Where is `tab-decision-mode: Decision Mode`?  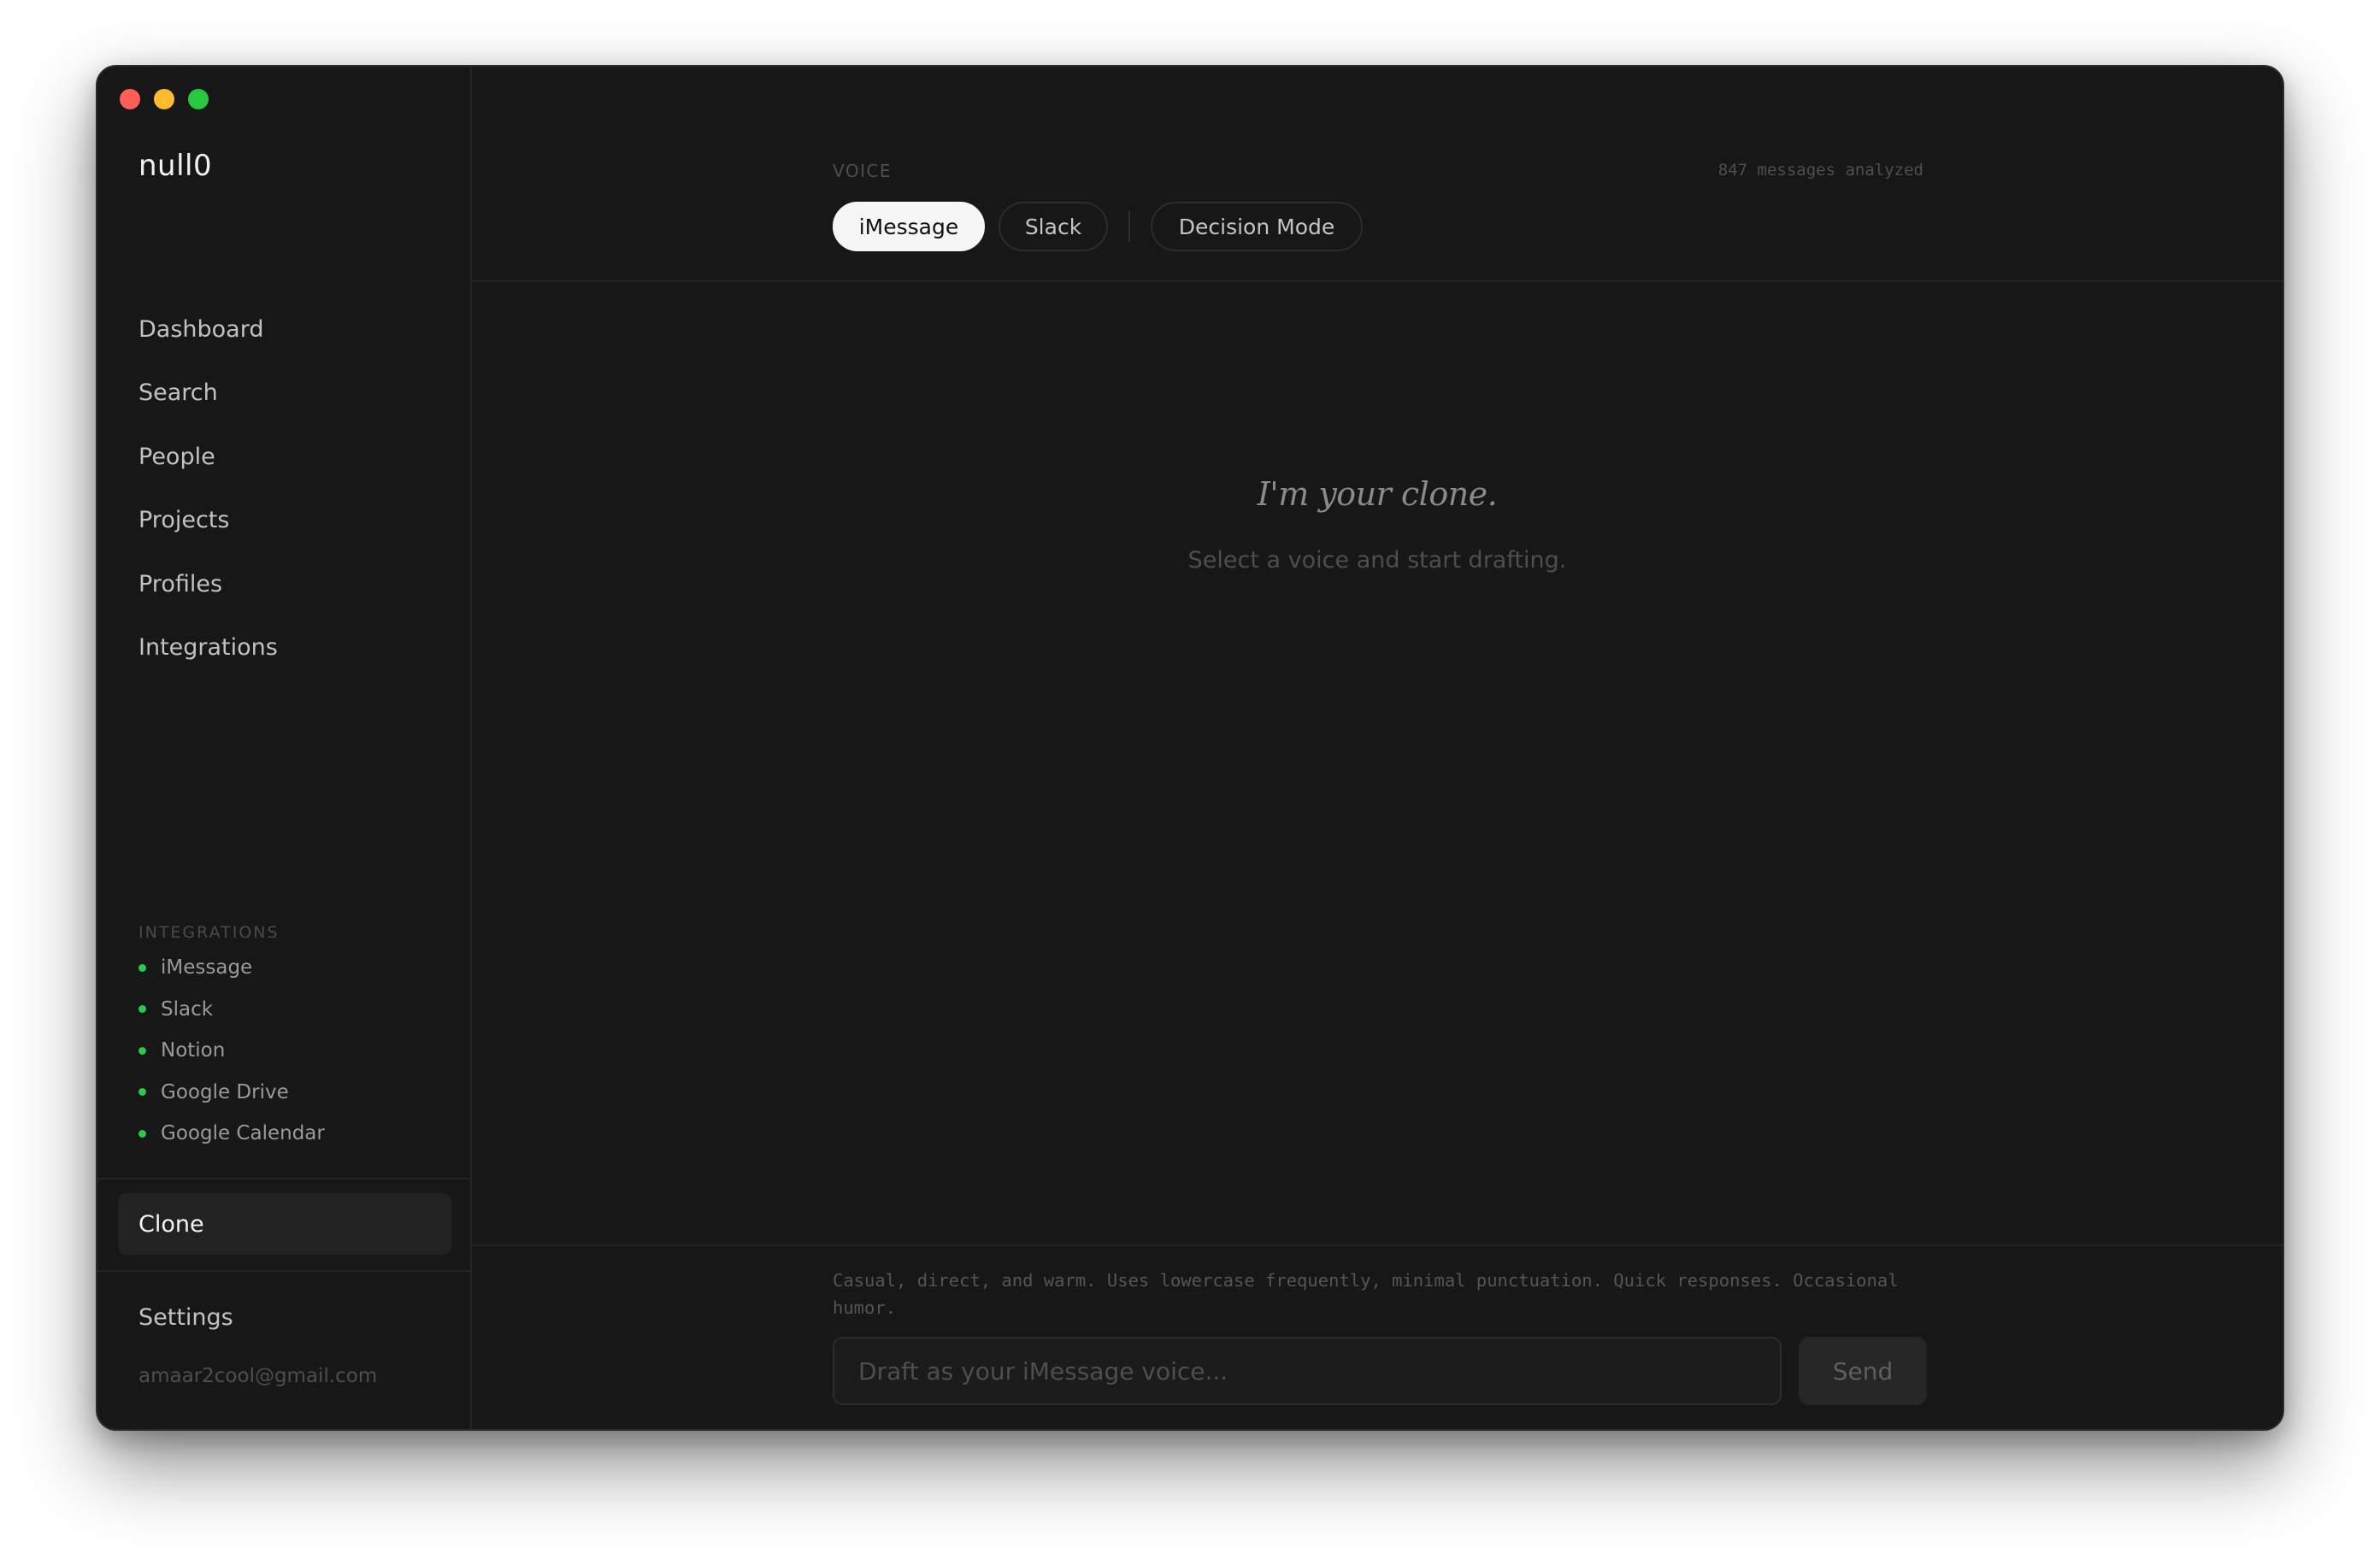 tab-decision-mode: Decision Mode is located at coordinates (1257, 227).